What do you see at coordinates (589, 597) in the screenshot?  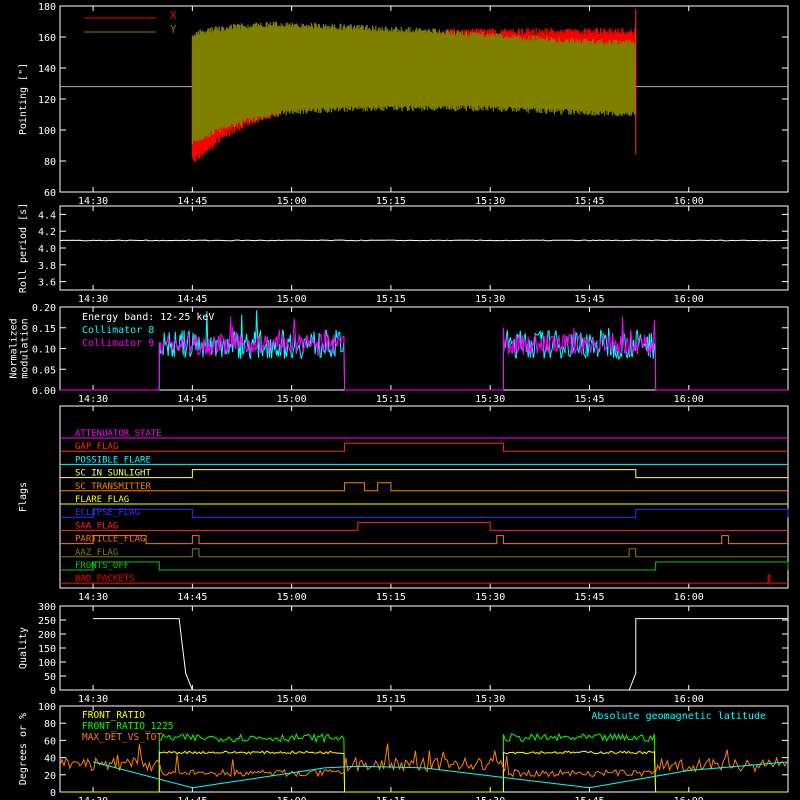 I see `flags-xtick-label: 15:45` at bounding box center [589, 597].